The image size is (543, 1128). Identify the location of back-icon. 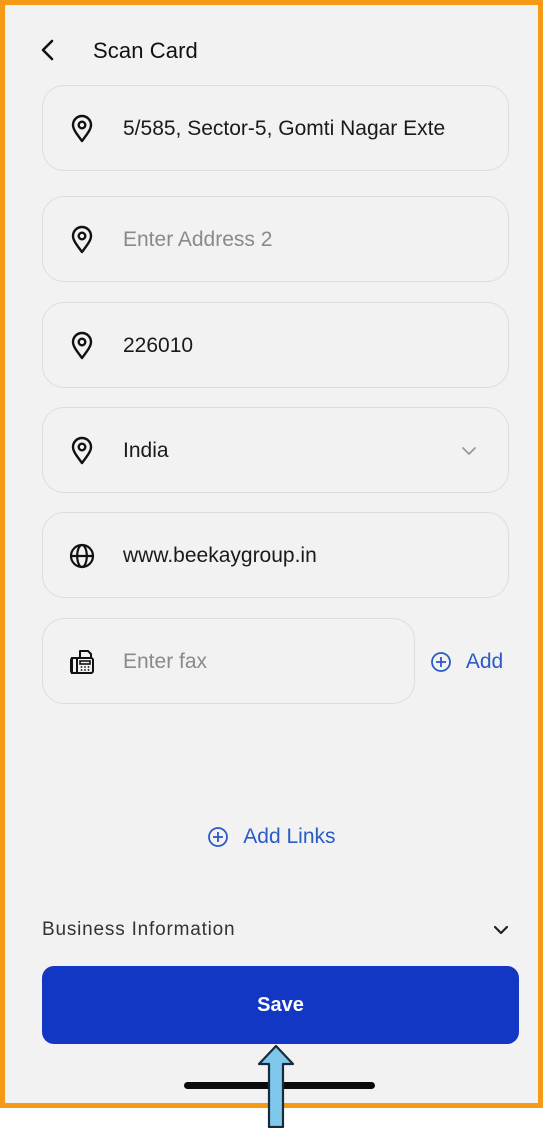
(48, 50).